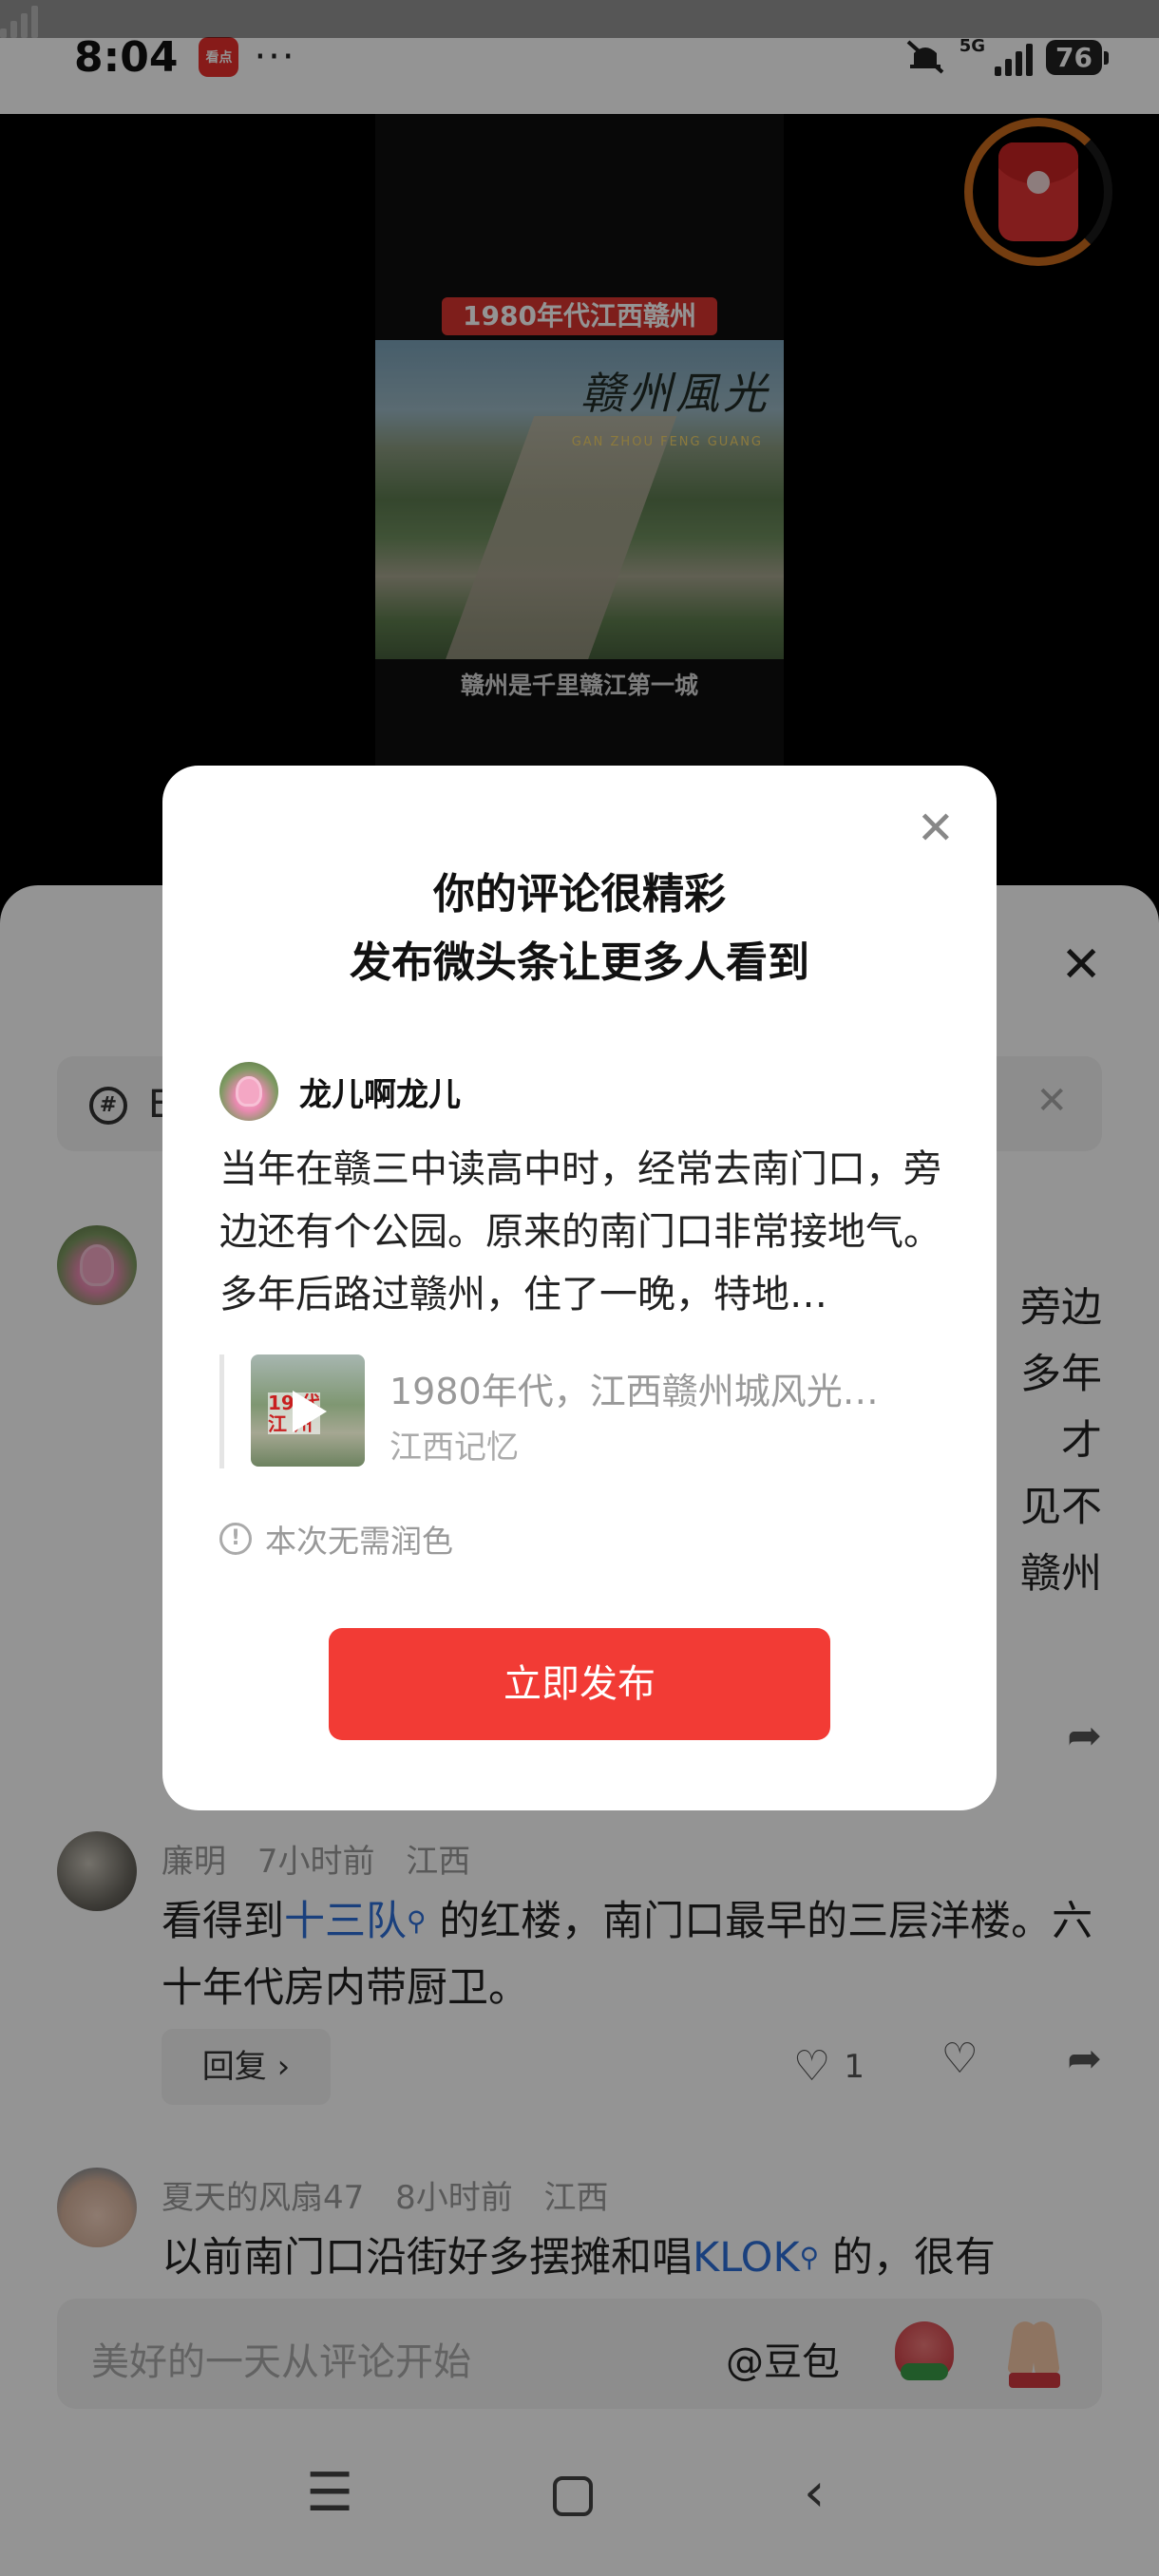 Image resolution: width=1159 pixels, height=2576 pixels. I want to click on play-icon, so click(310, 1411).